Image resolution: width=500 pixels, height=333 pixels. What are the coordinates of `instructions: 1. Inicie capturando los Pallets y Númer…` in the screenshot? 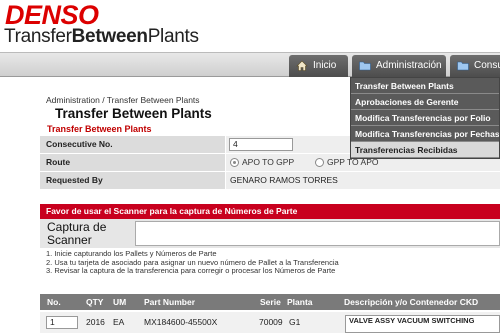 It's located at (192, 262).